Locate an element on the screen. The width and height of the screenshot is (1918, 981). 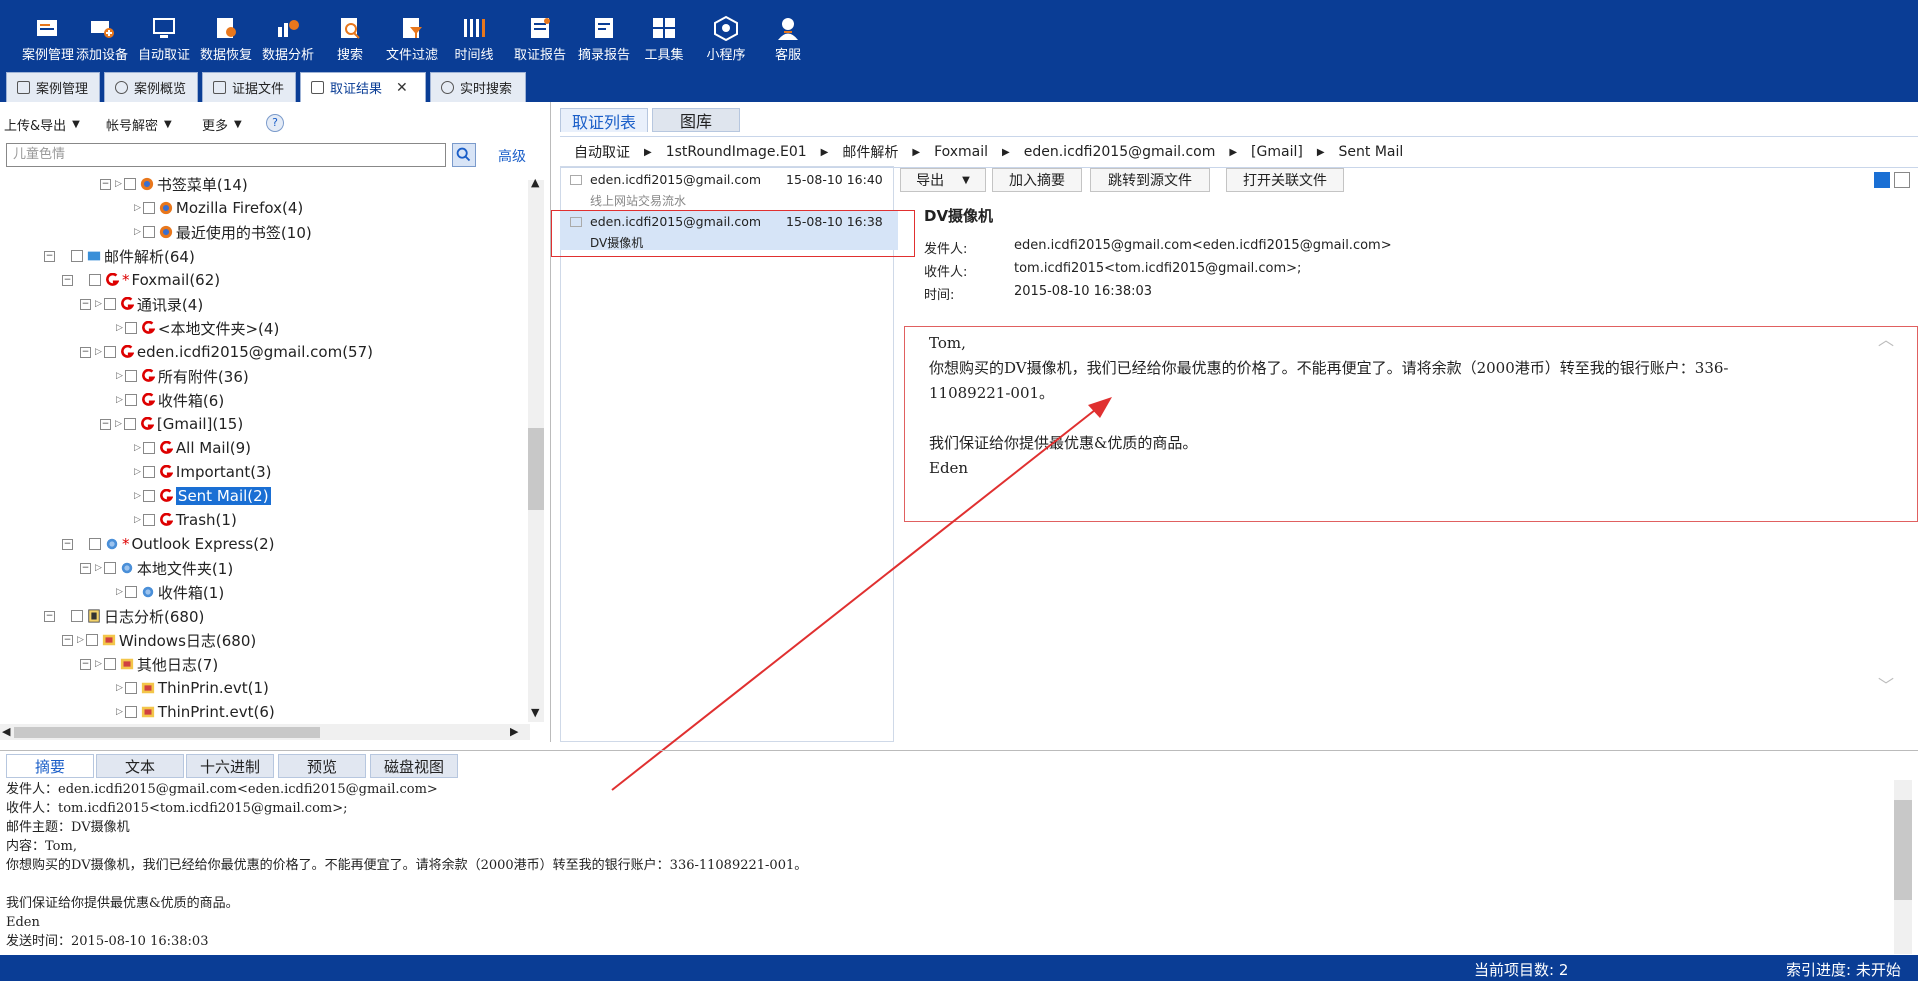
status-bar: 当前项目数: 2 索引进度: 未开始 is located at coordinates (959, 968).